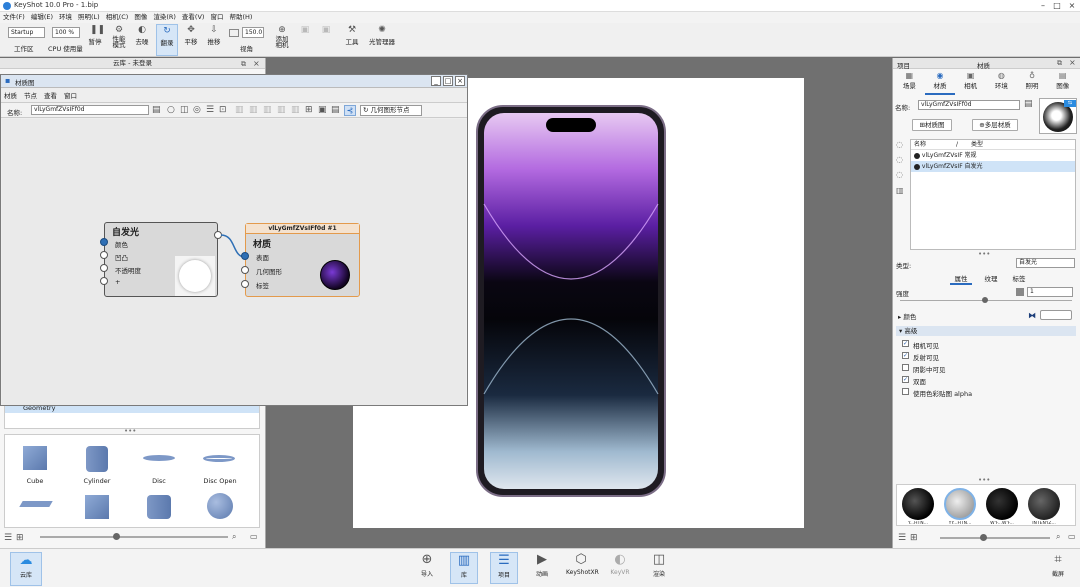 The width and height of the screenshot is (1080, 587). Describe the element at coordinates (932, 125) in the screenshot. I see `material-graph-button: ⊞材质图` at that location.